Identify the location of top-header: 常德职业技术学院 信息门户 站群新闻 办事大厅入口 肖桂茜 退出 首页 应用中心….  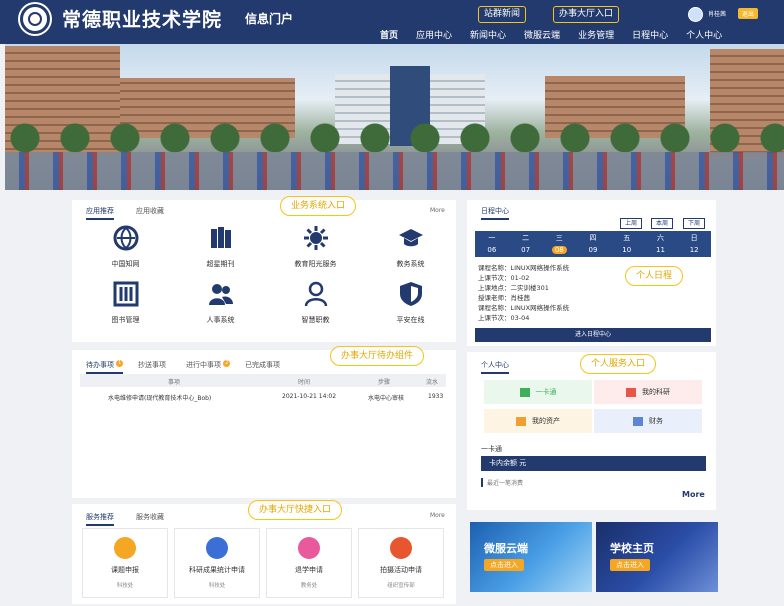
(392, 22).